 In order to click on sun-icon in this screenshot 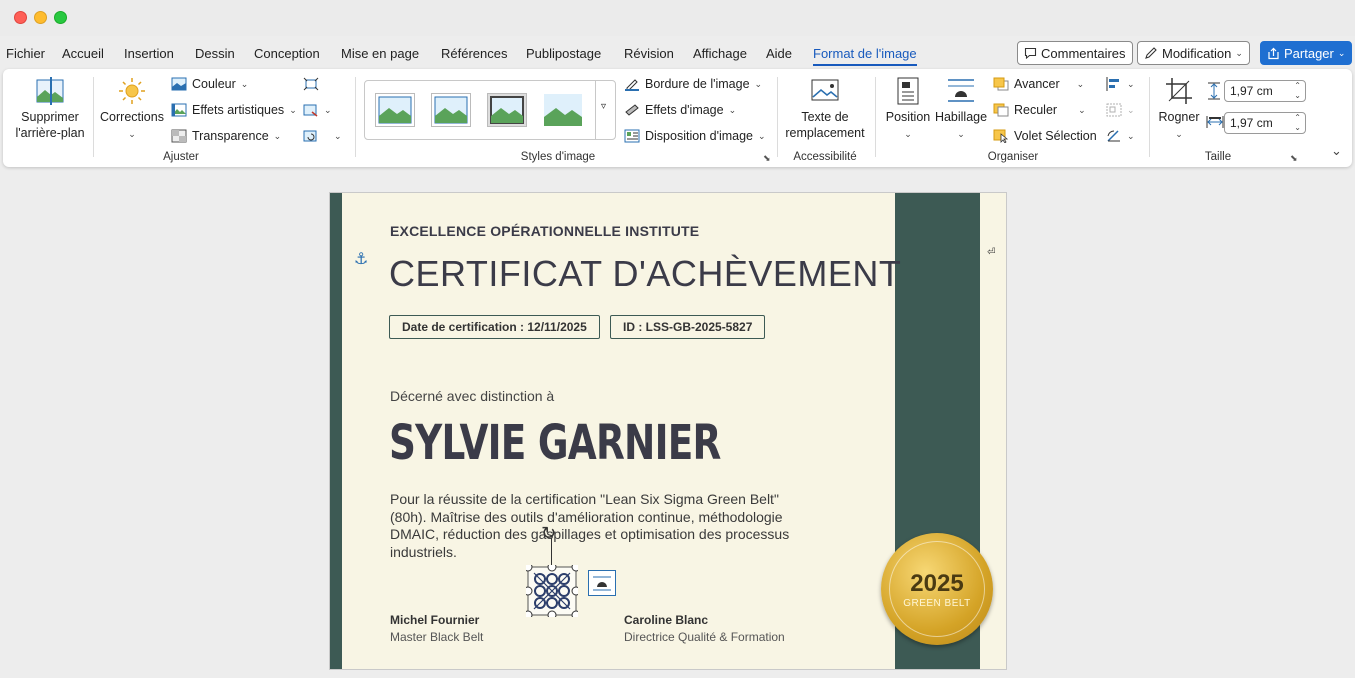, I will do `click(132, 91)`.